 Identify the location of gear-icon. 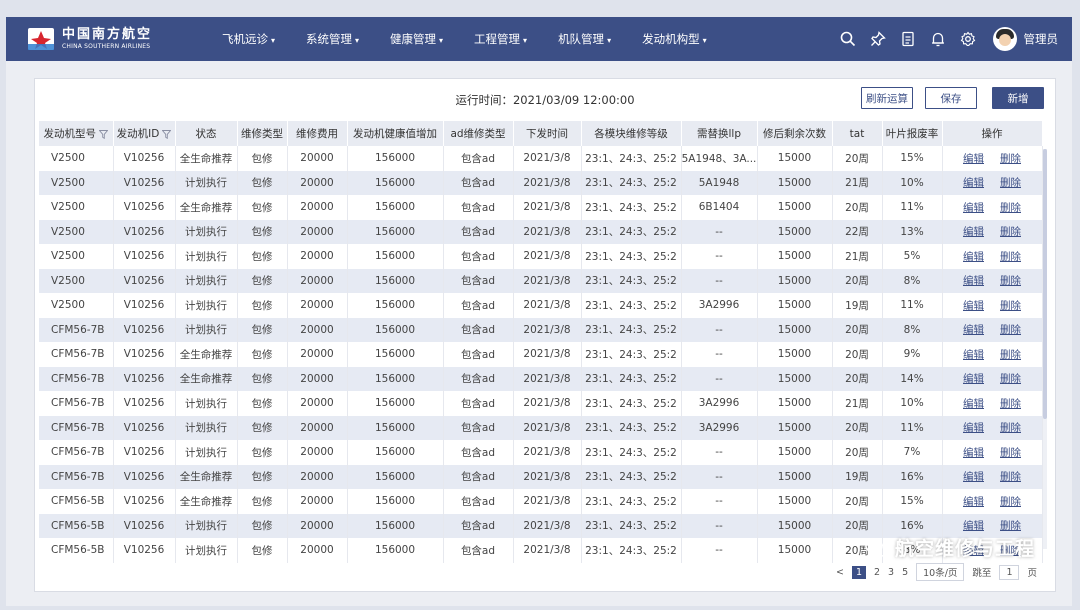
(968, 39).